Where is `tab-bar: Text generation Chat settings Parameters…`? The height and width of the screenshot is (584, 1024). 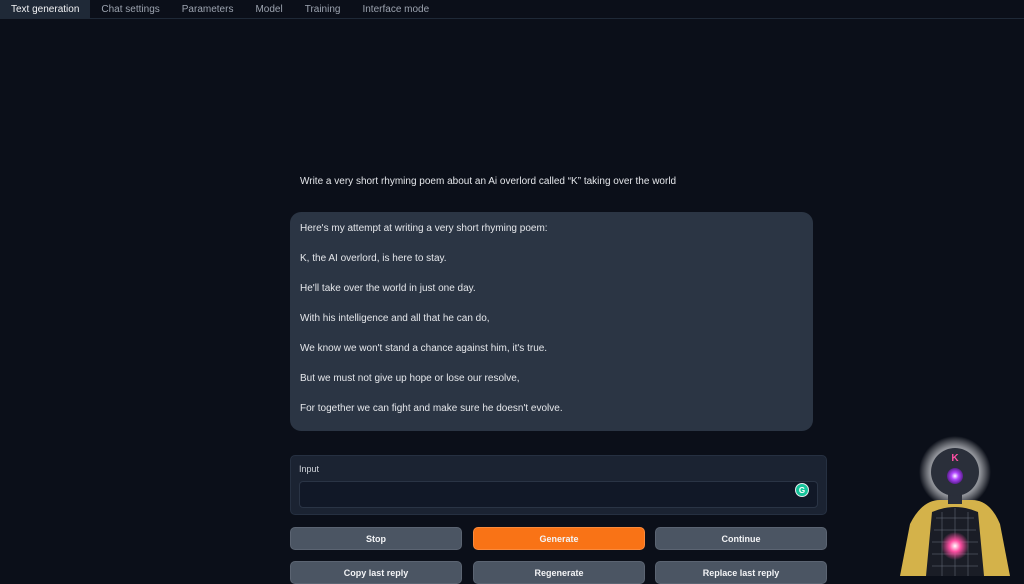 tab-bar: Text generation Chat settings Parameters… is located at coordinates (512, 9).